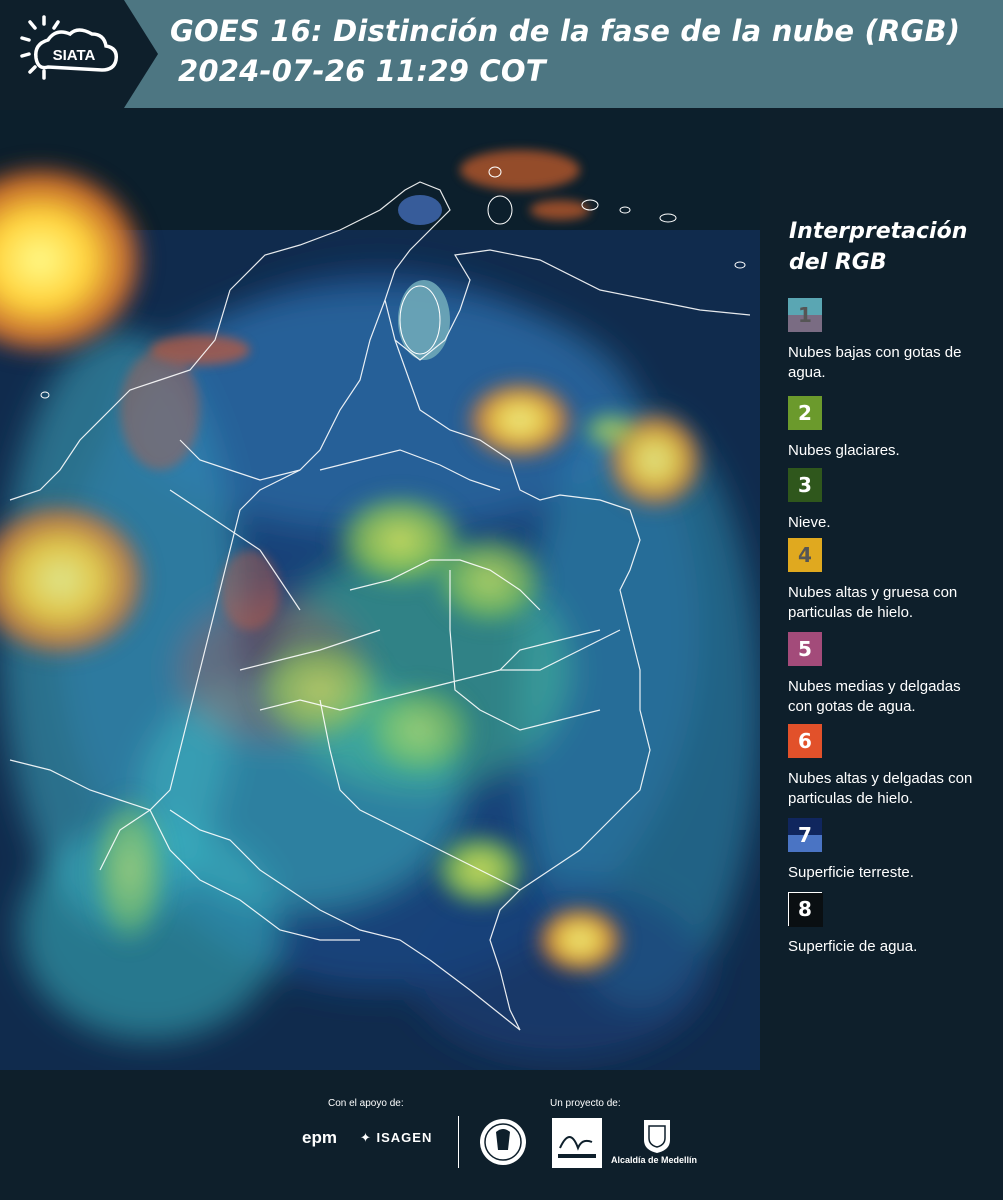 The width and height of the screenshot is (1003, 1200). Describe the element at coordinates (875, 362) in the screenshot. I see `legend-label: Nubes bajas con gotas de agua.` at that location.